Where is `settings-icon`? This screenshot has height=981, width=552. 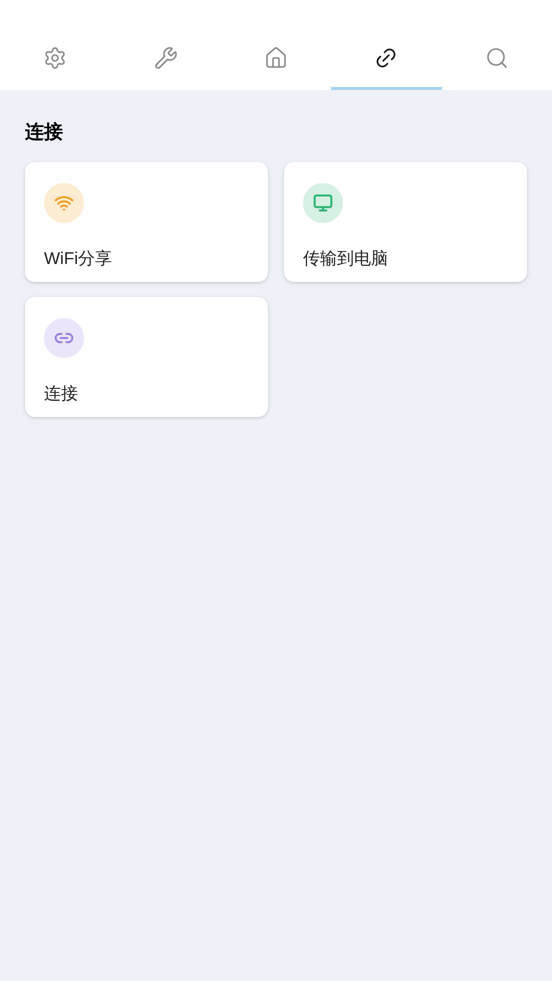 settings-icon is located at coordinates (55, 58).